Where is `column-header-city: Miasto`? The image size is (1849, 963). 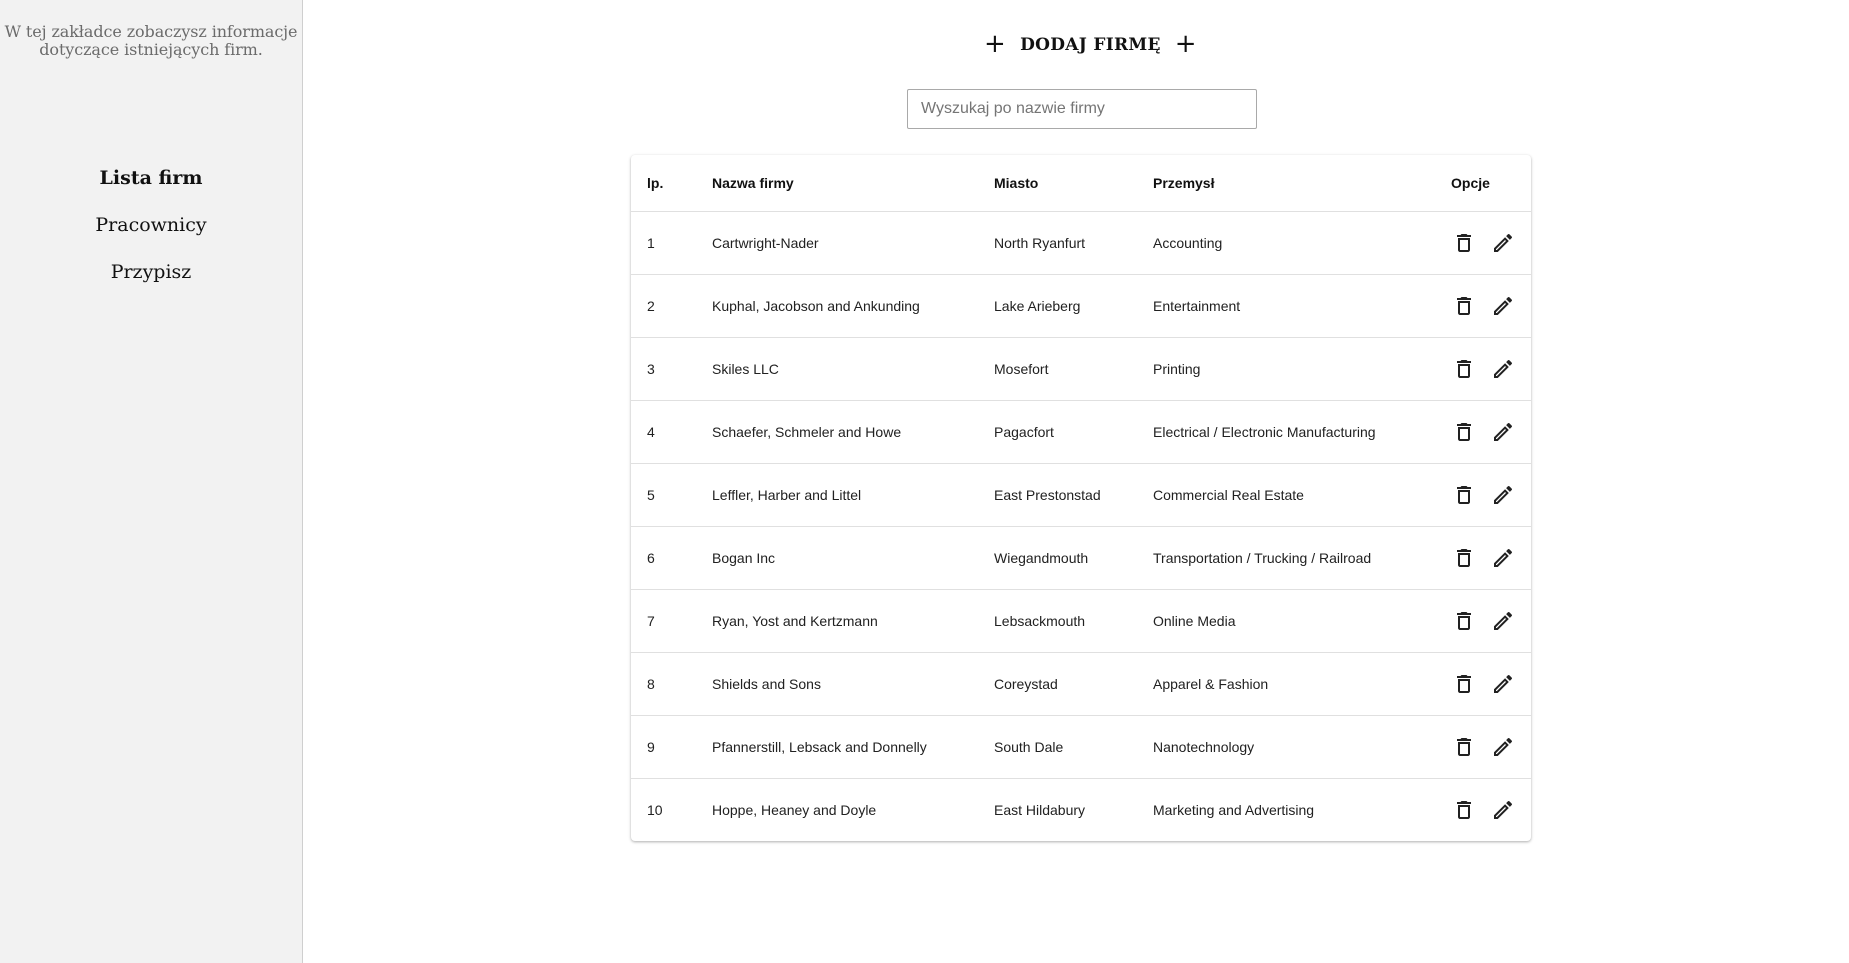 column-header-city: Miasto is located at coordinates (1073, 183).